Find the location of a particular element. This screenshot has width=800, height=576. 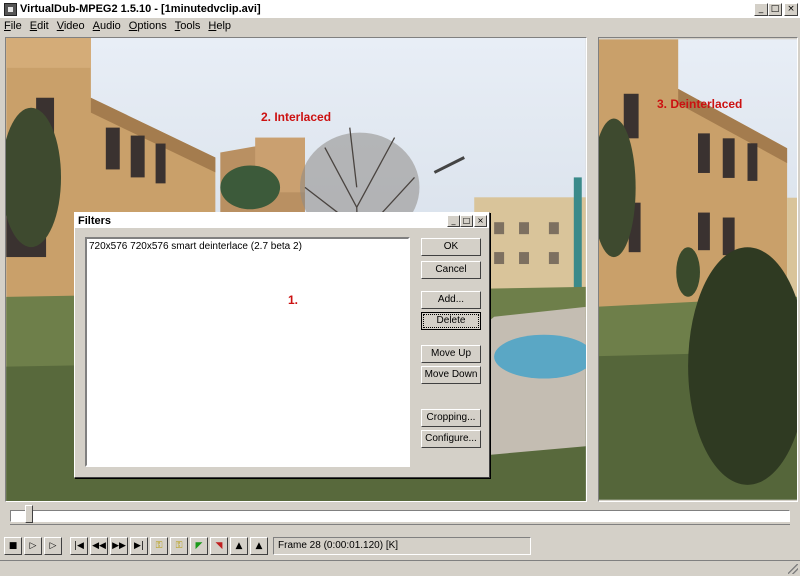

mark-out-icon: ▲ is located at coordinates (259, 546).